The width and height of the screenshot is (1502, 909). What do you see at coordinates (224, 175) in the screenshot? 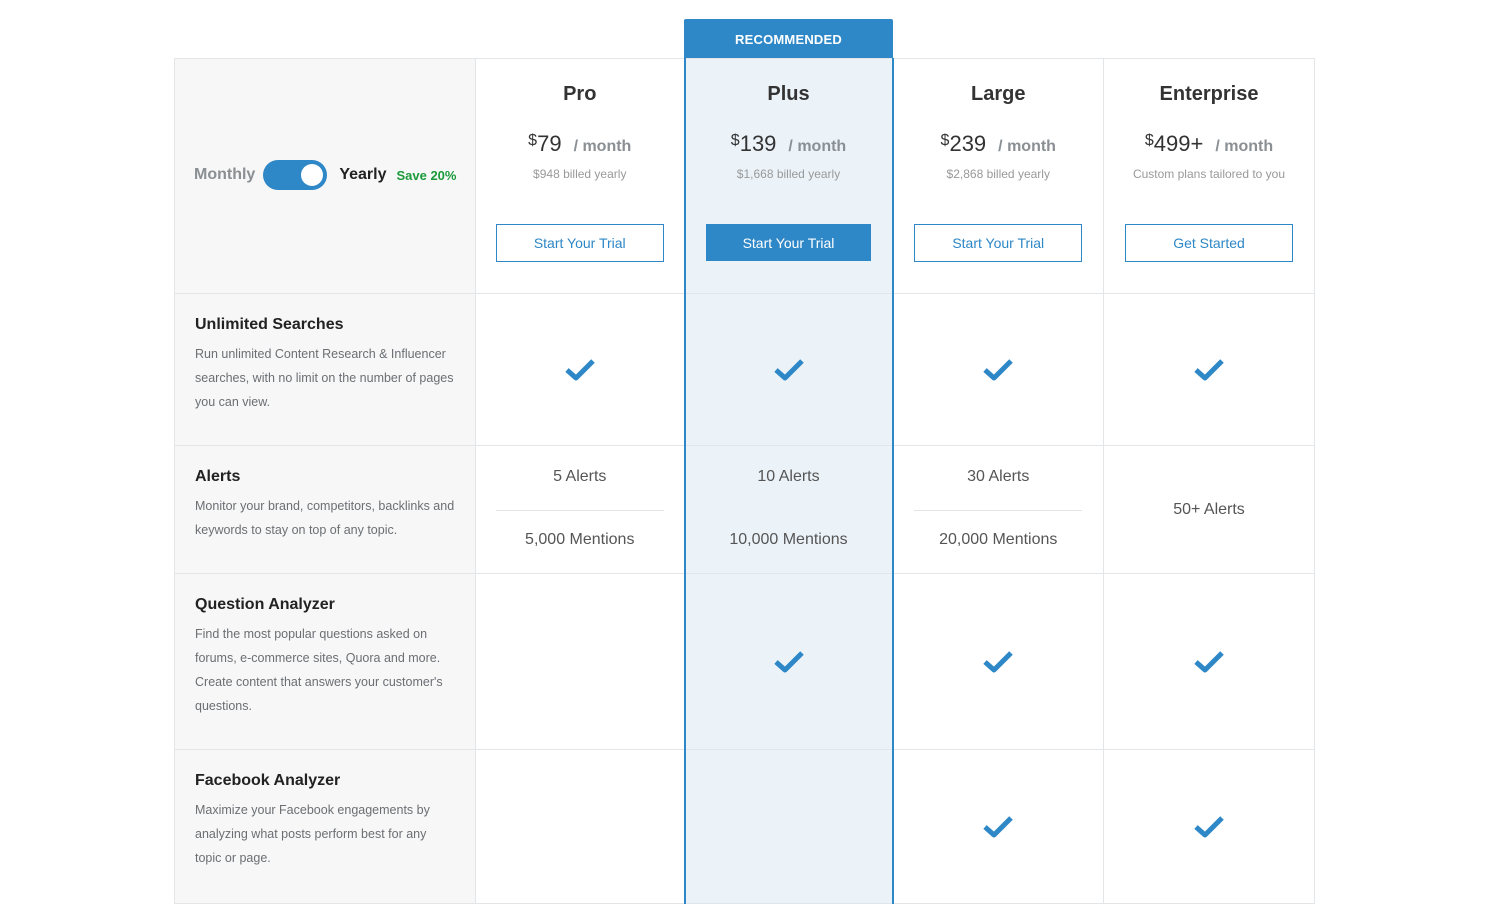
I see `monthly-label: Monthly` at bounding box center [224, 175].